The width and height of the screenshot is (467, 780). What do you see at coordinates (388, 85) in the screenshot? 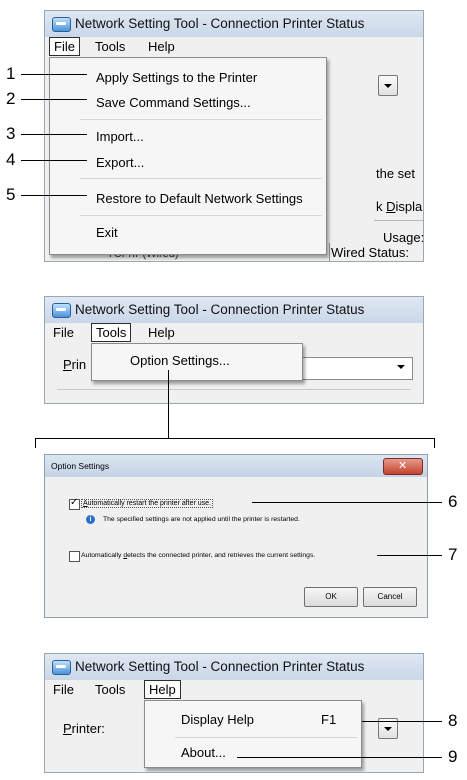
I see `printer-combo-button` at bounding box center [388, 85].